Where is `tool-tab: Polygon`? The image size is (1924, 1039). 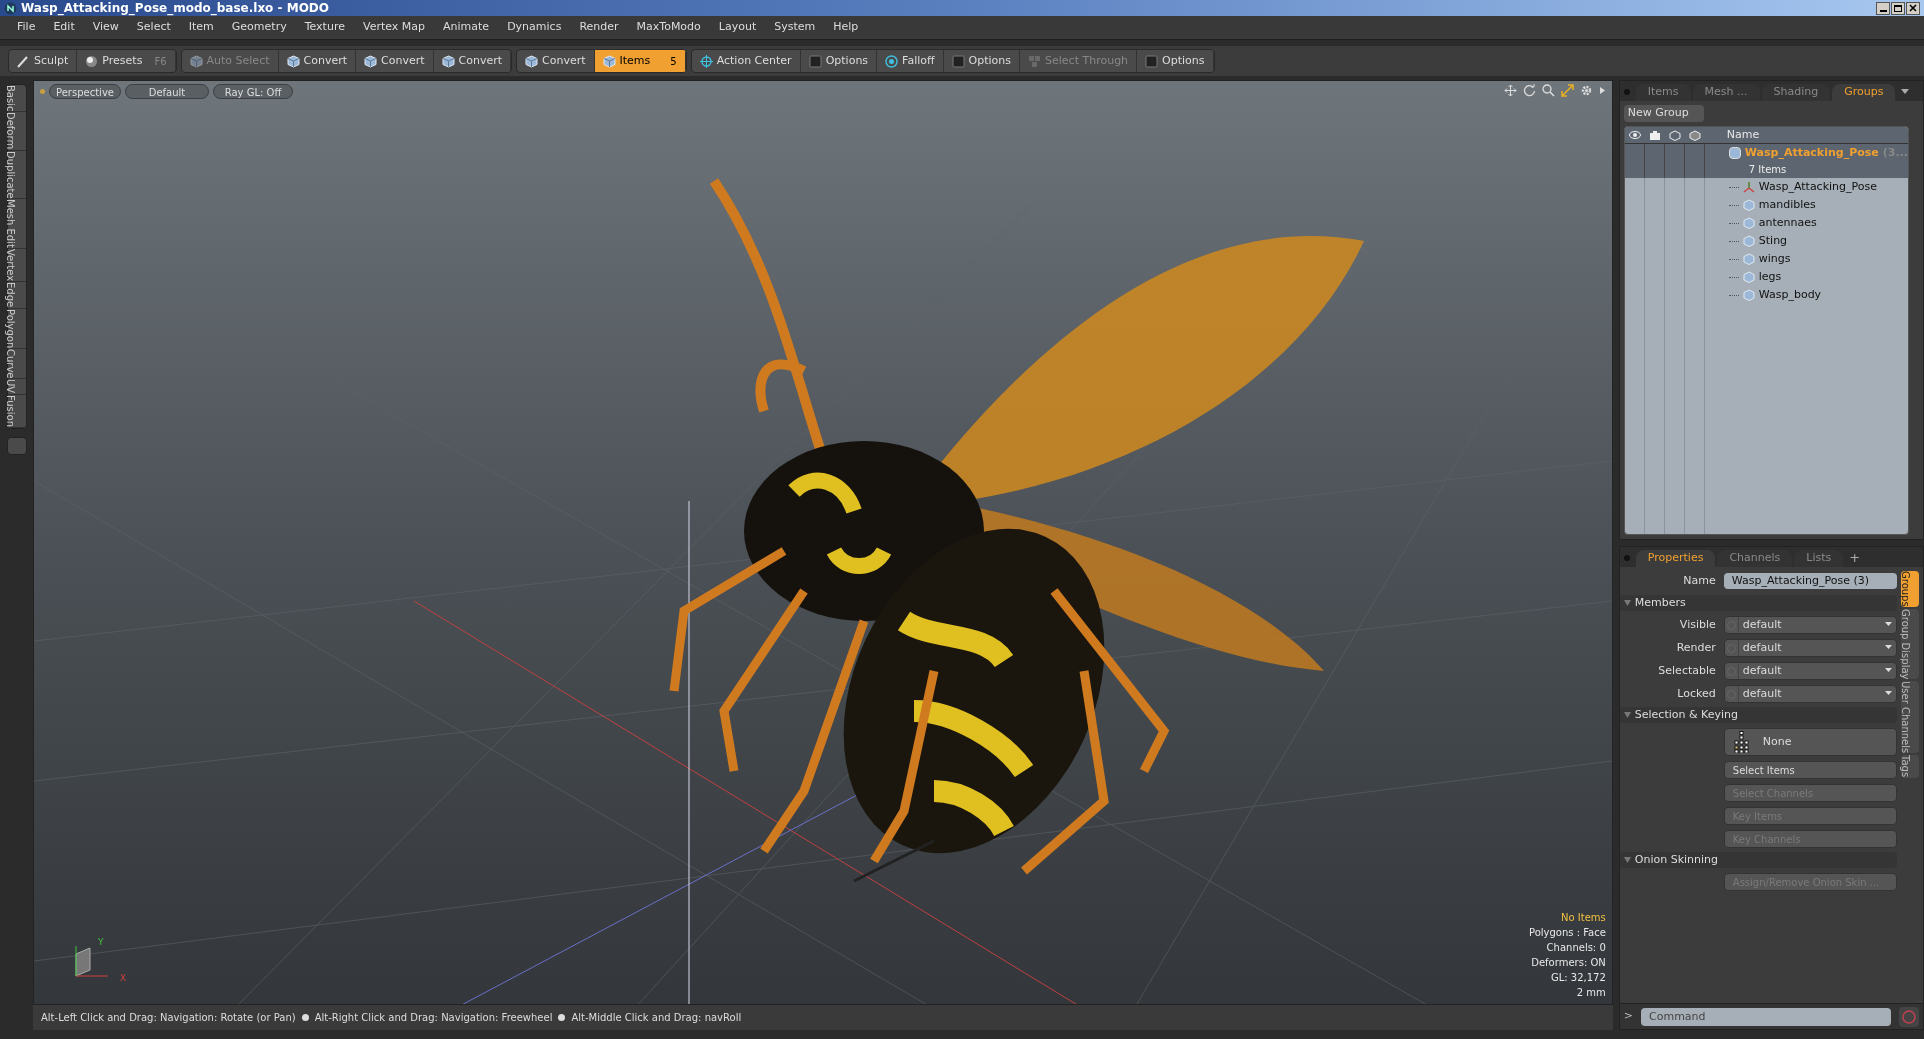 tool-tab: Polygon is located at coordinates (16, 328).